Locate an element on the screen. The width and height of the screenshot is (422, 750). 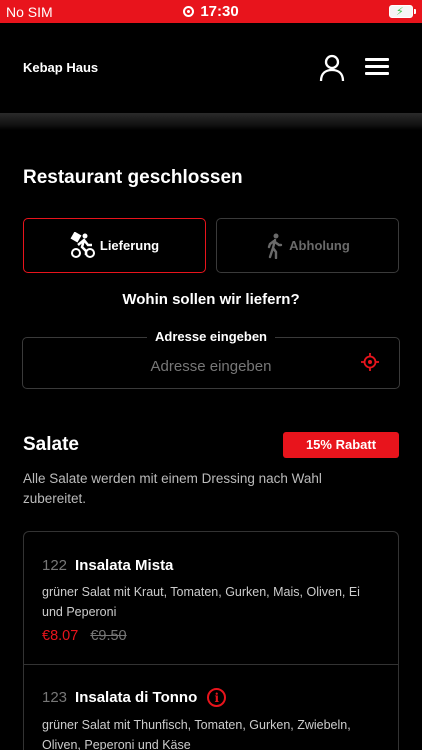
battery-icon: ⚡ is located at coordinates (402, 11).